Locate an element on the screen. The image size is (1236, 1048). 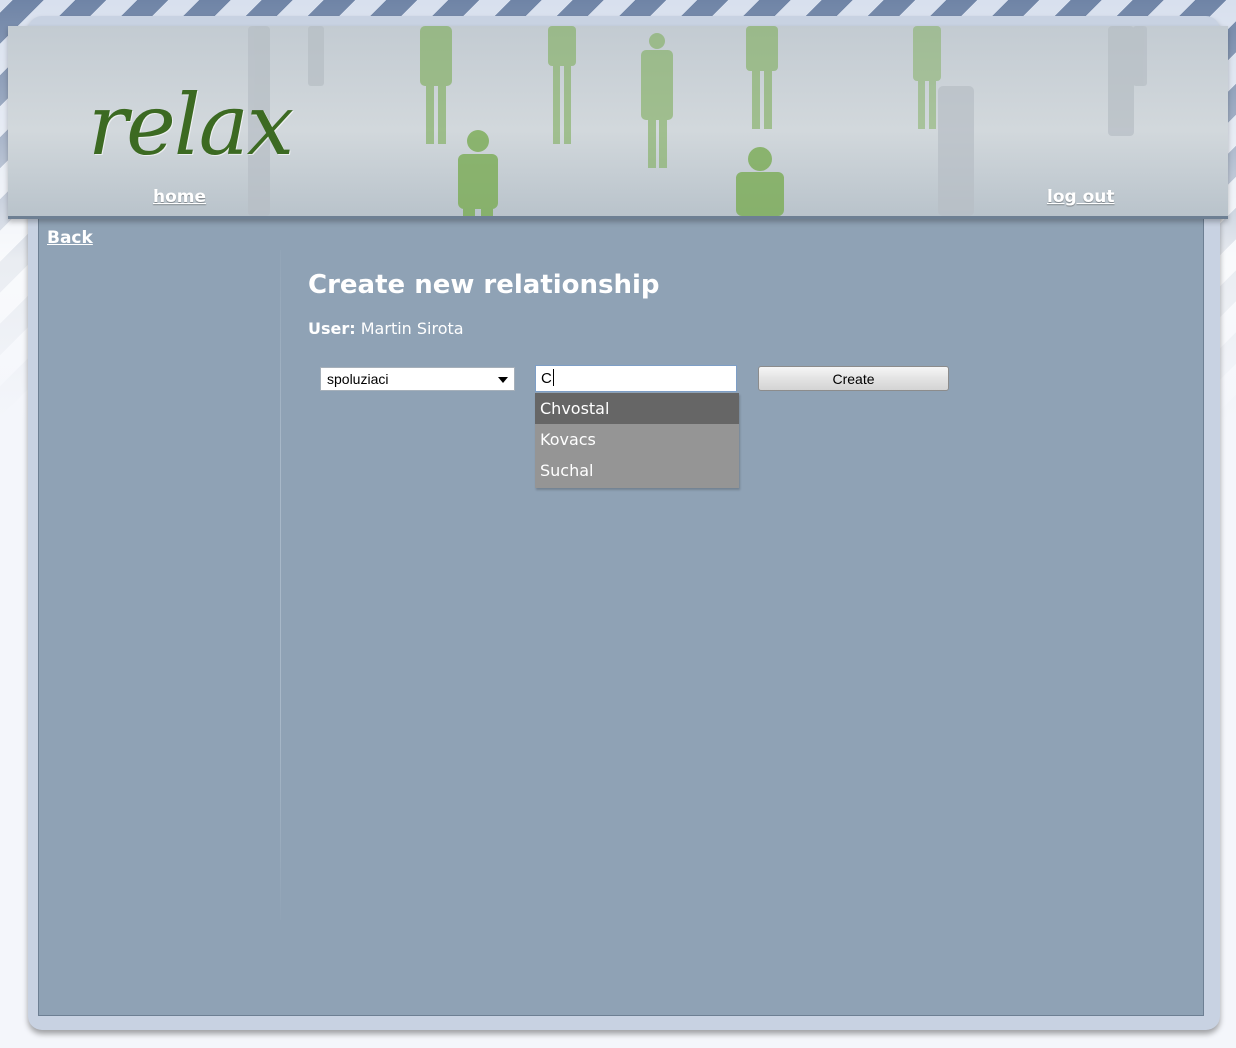
back-link: Back is located at coordinates (70, 238).